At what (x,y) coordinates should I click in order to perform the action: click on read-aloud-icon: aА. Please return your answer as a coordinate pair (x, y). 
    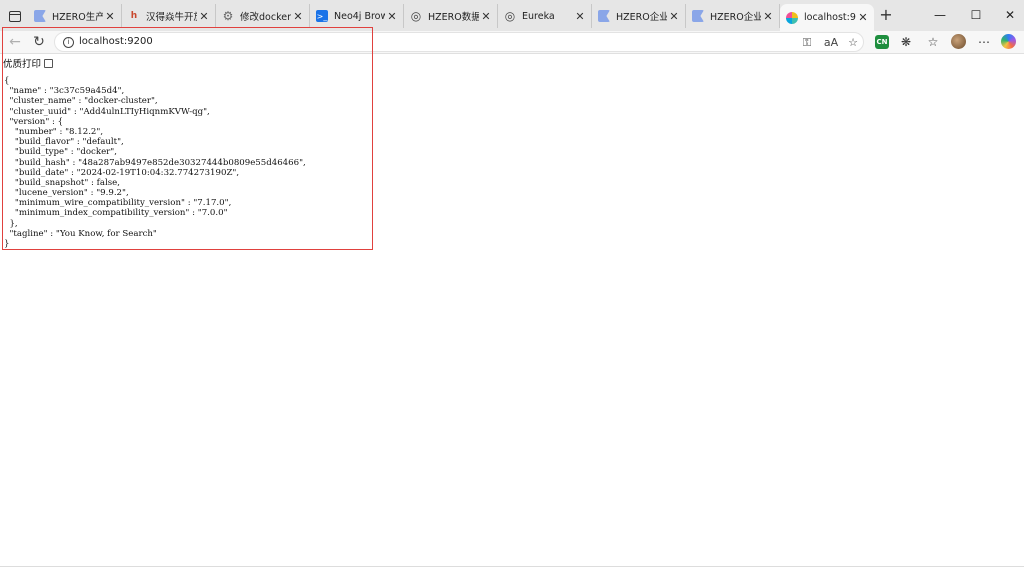
    Looking at the image, I should click on (831, 43).